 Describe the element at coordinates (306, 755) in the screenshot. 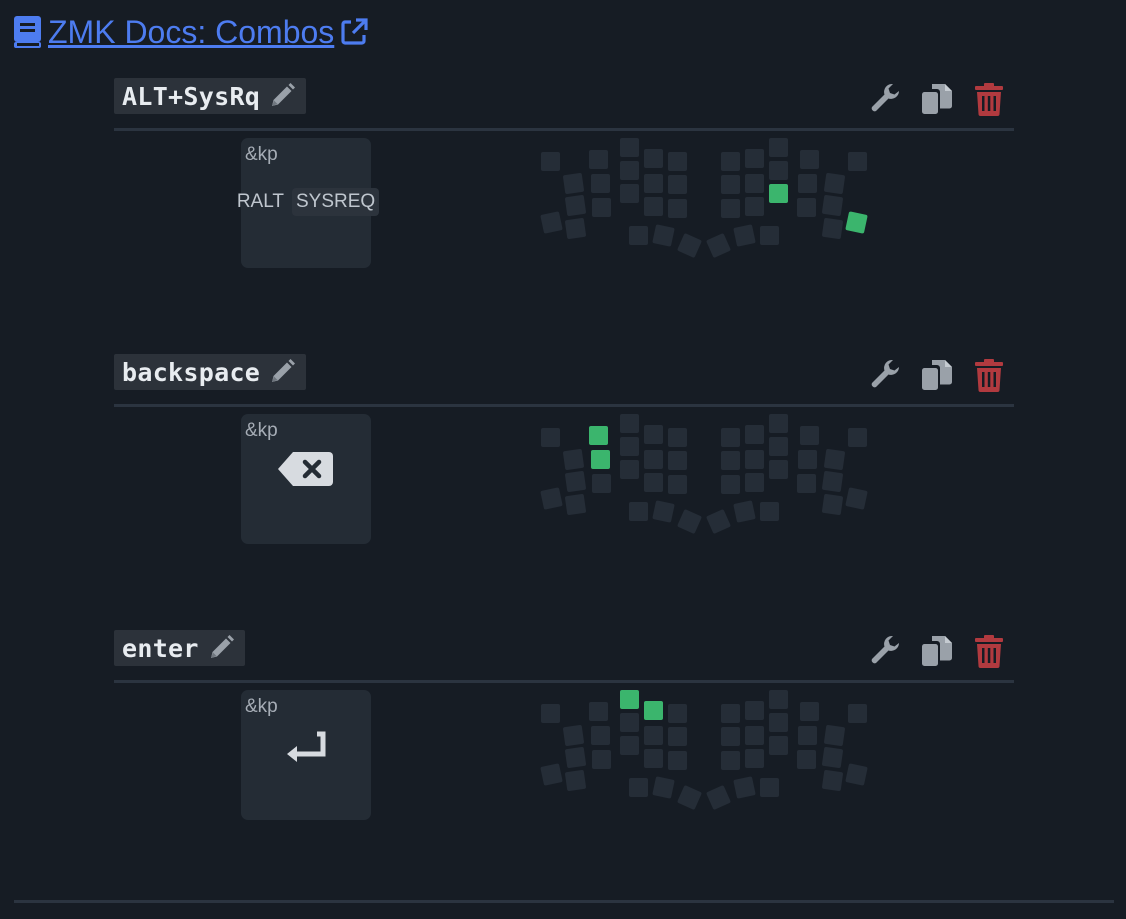

I see `binding-card: &kp` at that location.